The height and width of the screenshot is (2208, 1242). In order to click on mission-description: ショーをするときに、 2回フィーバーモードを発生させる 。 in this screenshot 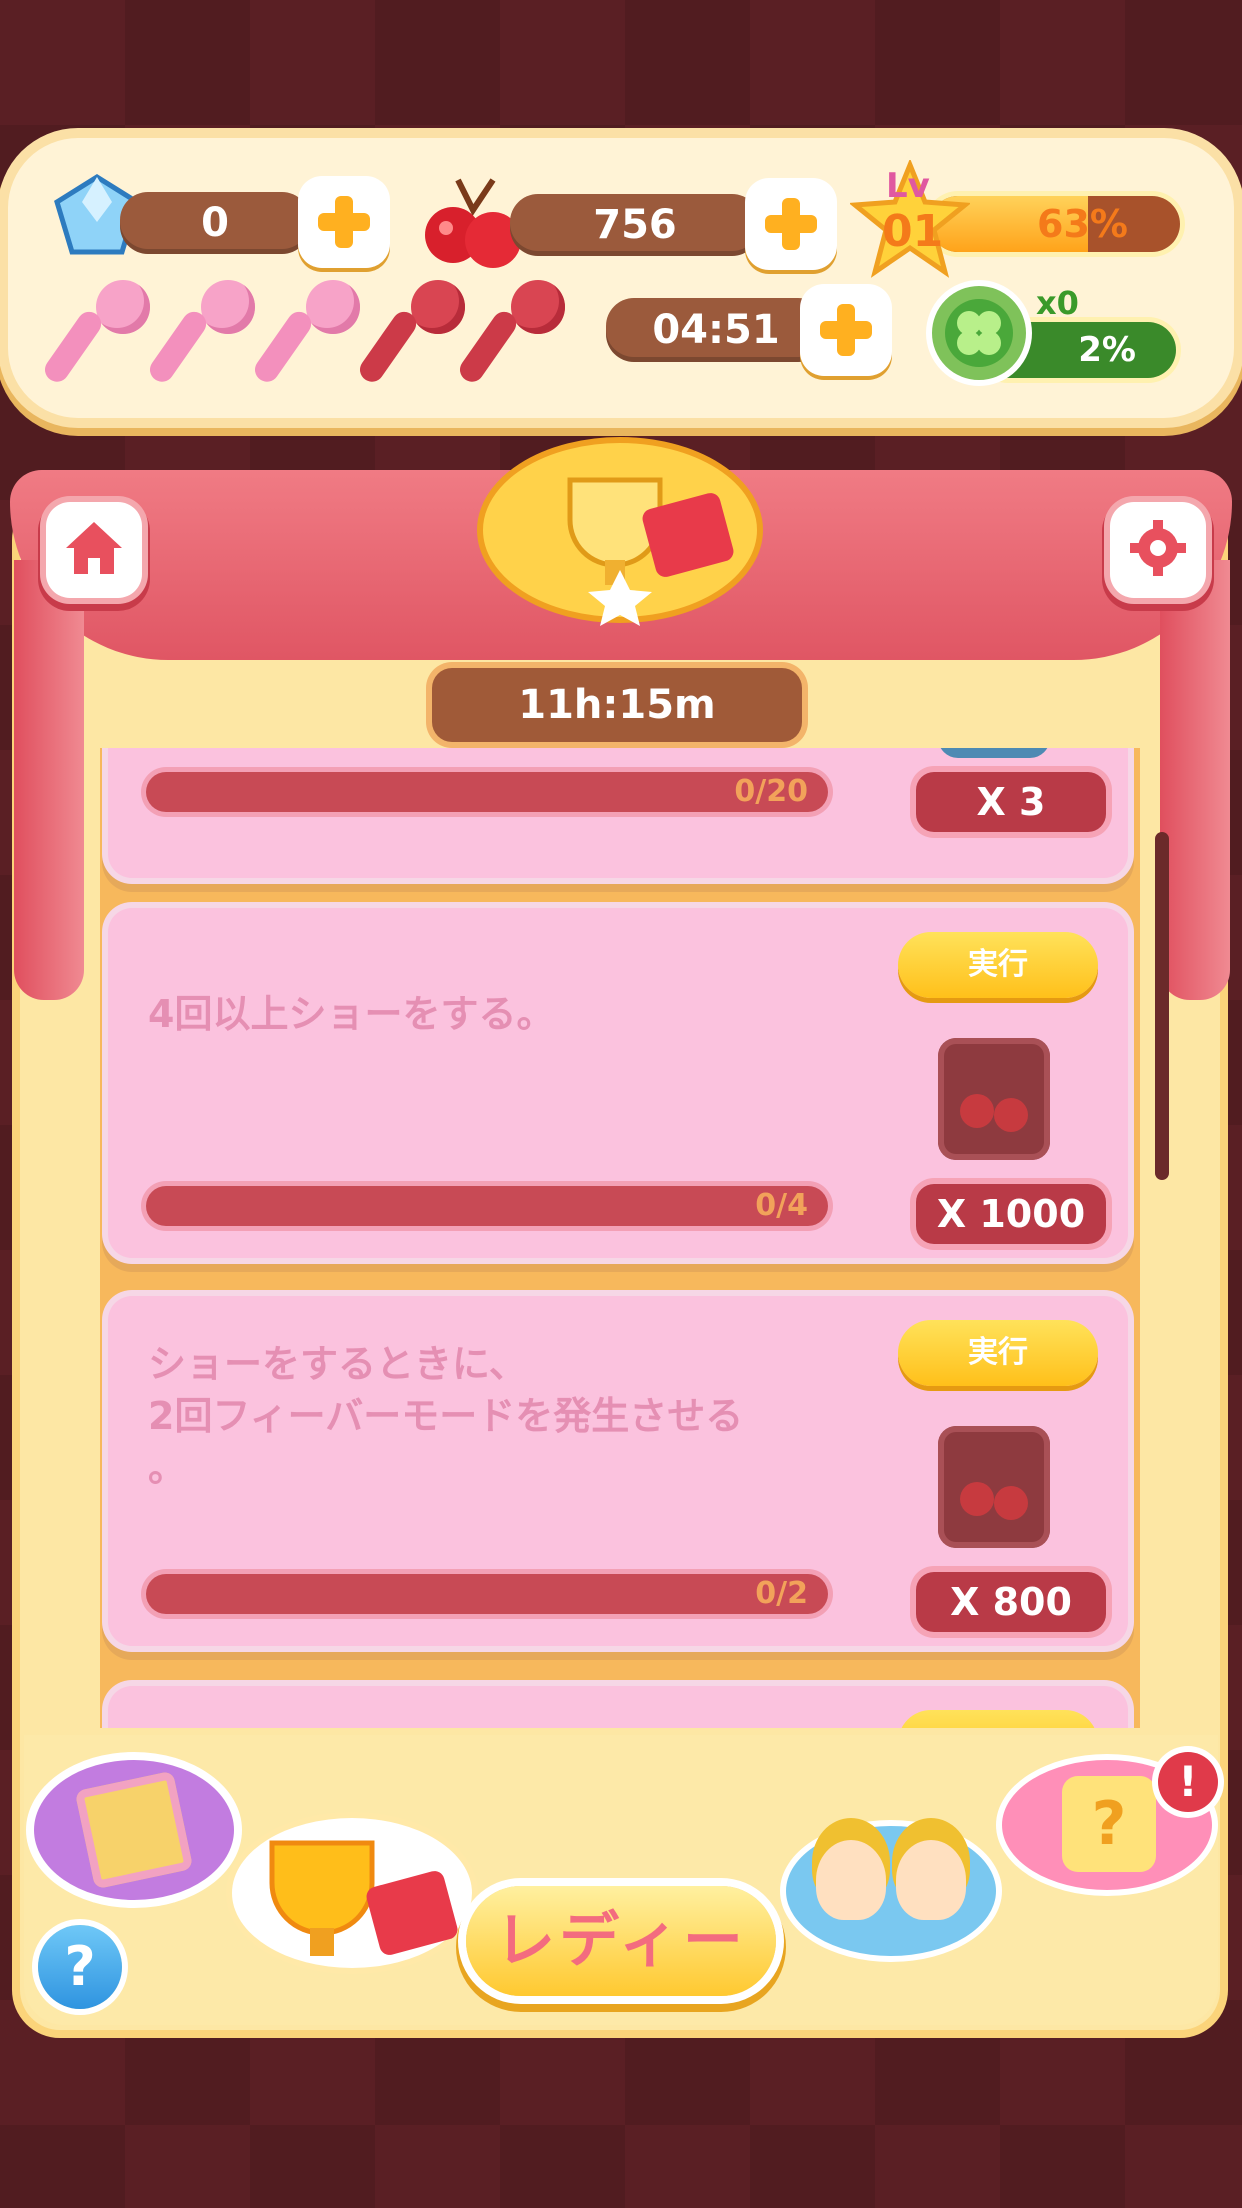, I will do `click(446, 1416)`.